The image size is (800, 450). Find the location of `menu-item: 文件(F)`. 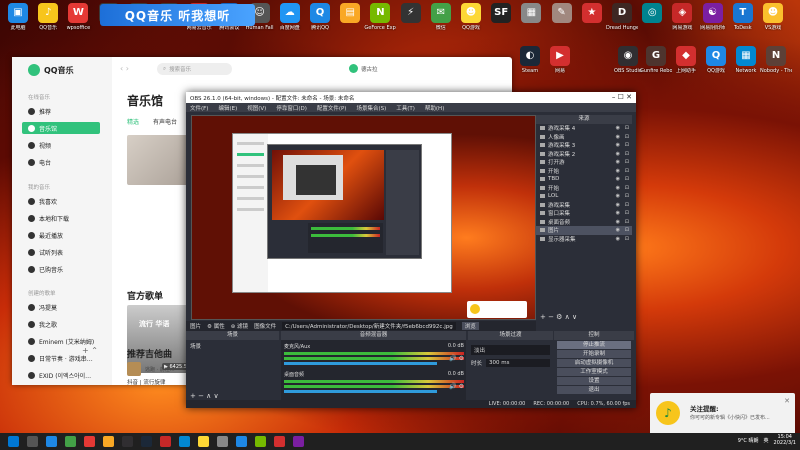

menu-item: 文件(F) is located at coordinates (199, 108).